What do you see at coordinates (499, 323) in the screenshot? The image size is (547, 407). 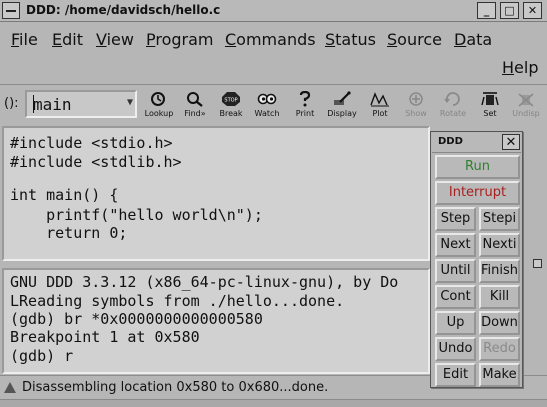 I see `down-button: Down` at bounding box center [499, 323].